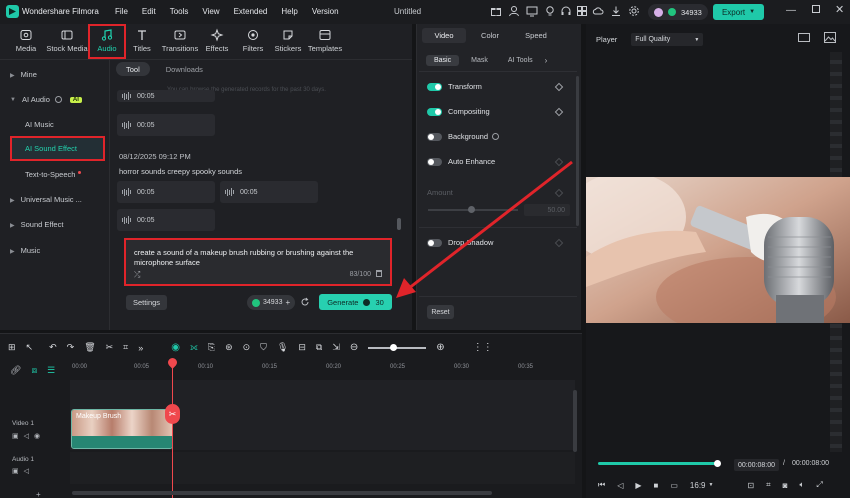 The image size is (850, 498). I want to click on sidebar-item-text-to-speech: Text-to-Speech, so click(53, 174).